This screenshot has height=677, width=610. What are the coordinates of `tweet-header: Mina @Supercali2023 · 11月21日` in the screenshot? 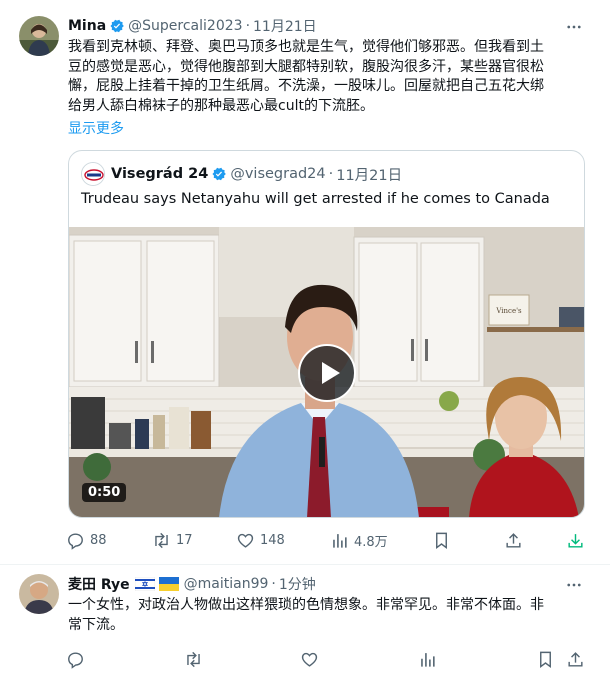 It's located at (192, 26).